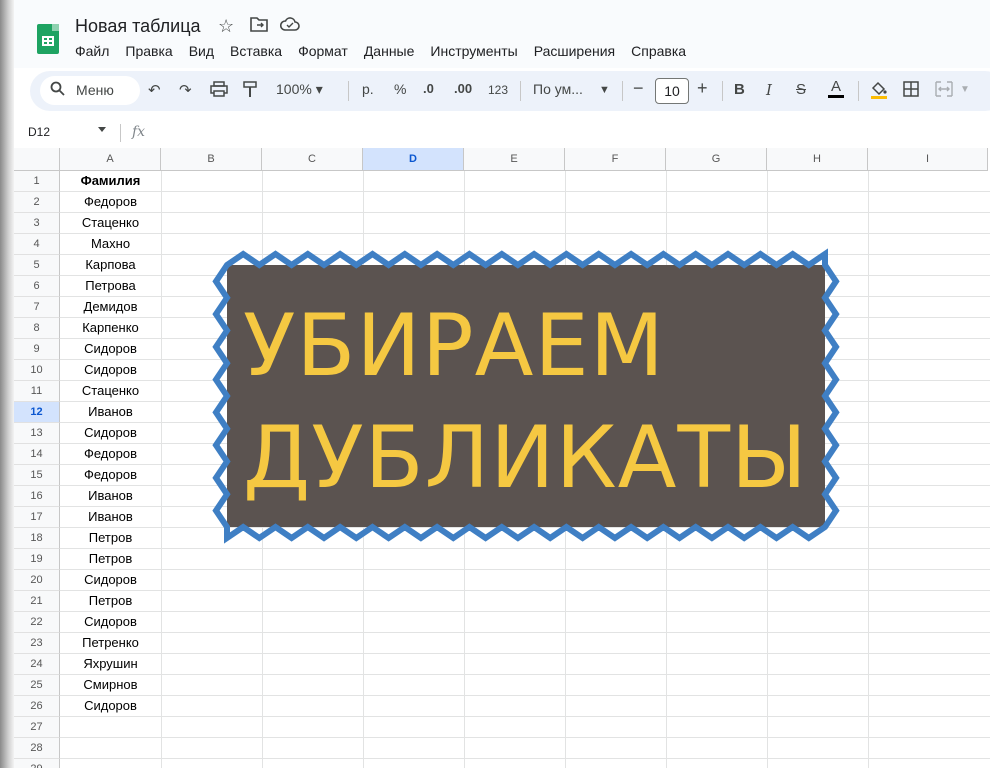 This screenshot has height=768, width=990. Describe the element at coordinates (498, 90) in the screenshot. I see `number-format-button: 123` at that location.